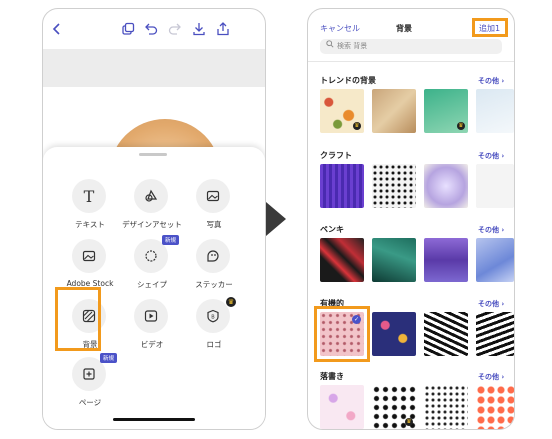 The width and height of the screenshot is (552, 439). Describe the element at coordinates (348, 80) in the screenshot. I see `section-title: トレンドの背景` at that location.